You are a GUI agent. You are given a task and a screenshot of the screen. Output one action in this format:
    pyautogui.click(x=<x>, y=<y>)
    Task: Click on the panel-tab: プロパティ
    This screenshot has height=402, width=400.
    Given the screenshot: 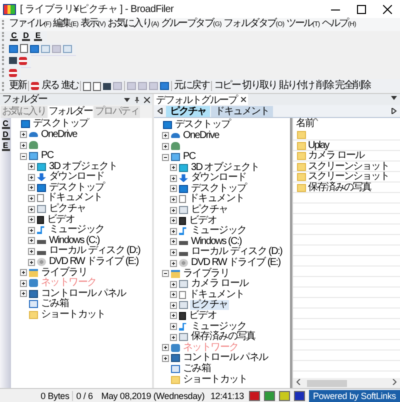 What is the action you would take?
    pyautogui.click(x=117, y=112)
    